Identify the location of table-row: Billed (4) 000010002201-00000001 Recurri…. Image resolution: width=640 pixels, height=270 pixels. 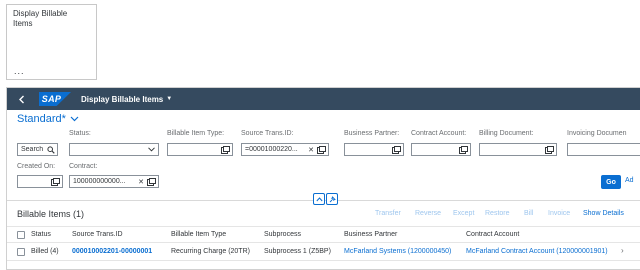
(323, 252).